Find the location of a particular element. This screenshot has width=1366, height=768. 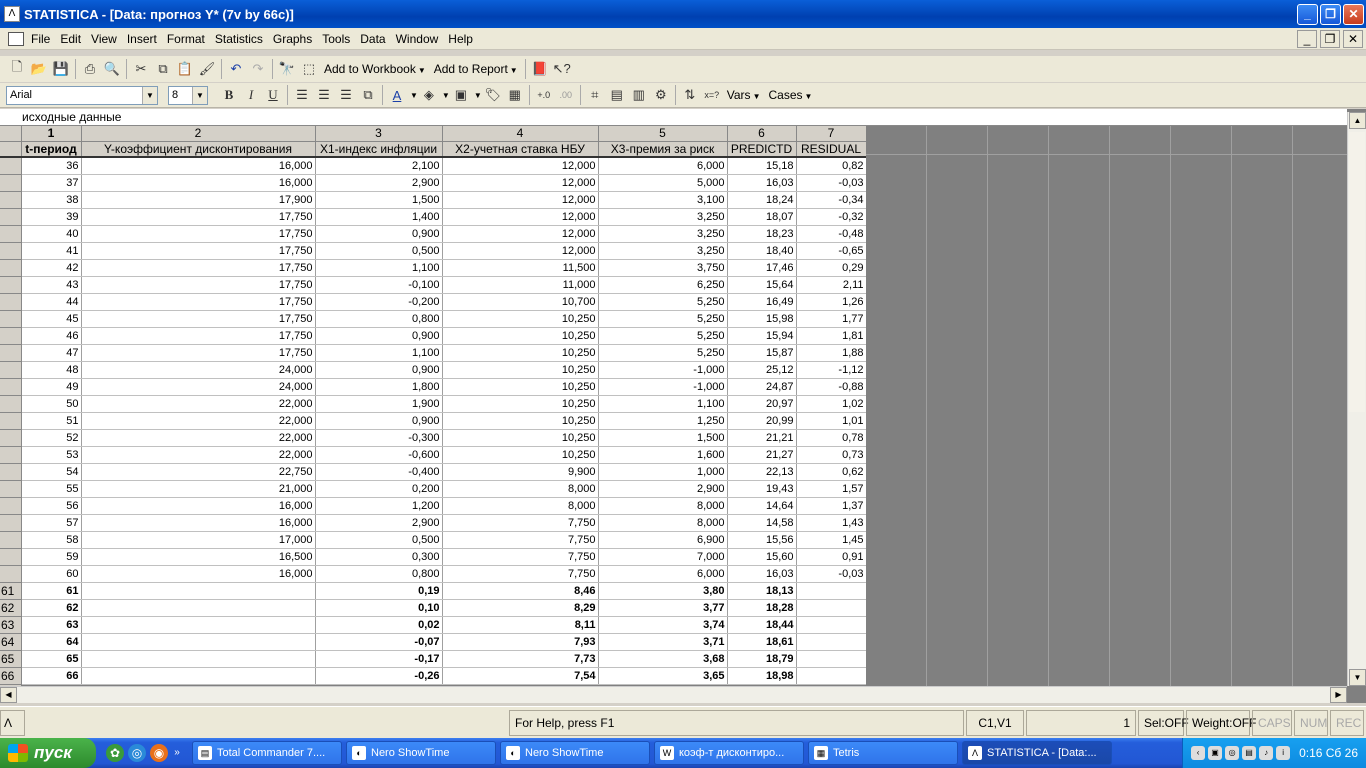

table-cell: 5,000 is located at coordinates (663, 183).